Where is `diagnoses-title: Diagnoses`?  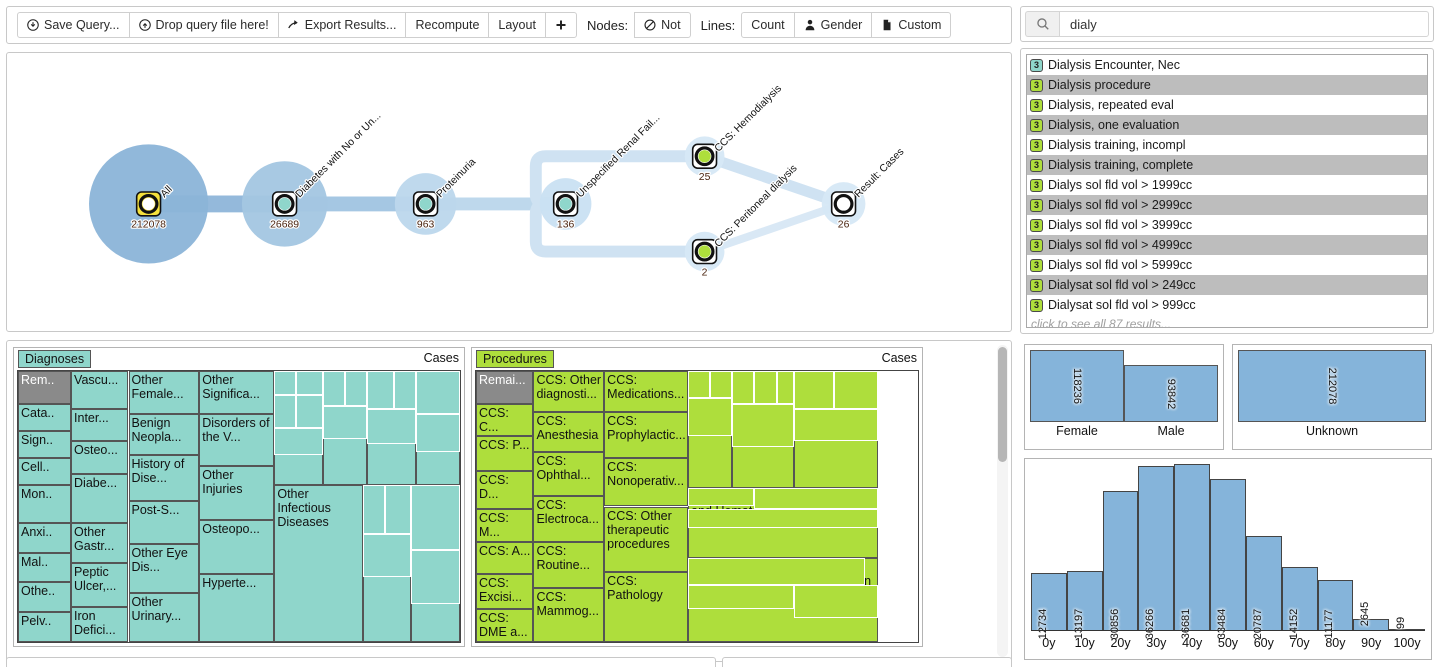 diagnoses-title: Diagnoses is located at coordinates (55, 359).